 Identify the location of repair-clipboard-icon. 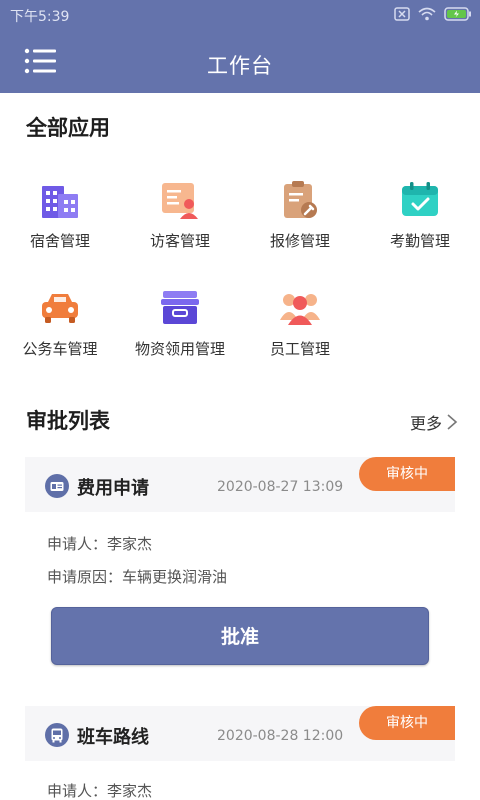
(300, 199).